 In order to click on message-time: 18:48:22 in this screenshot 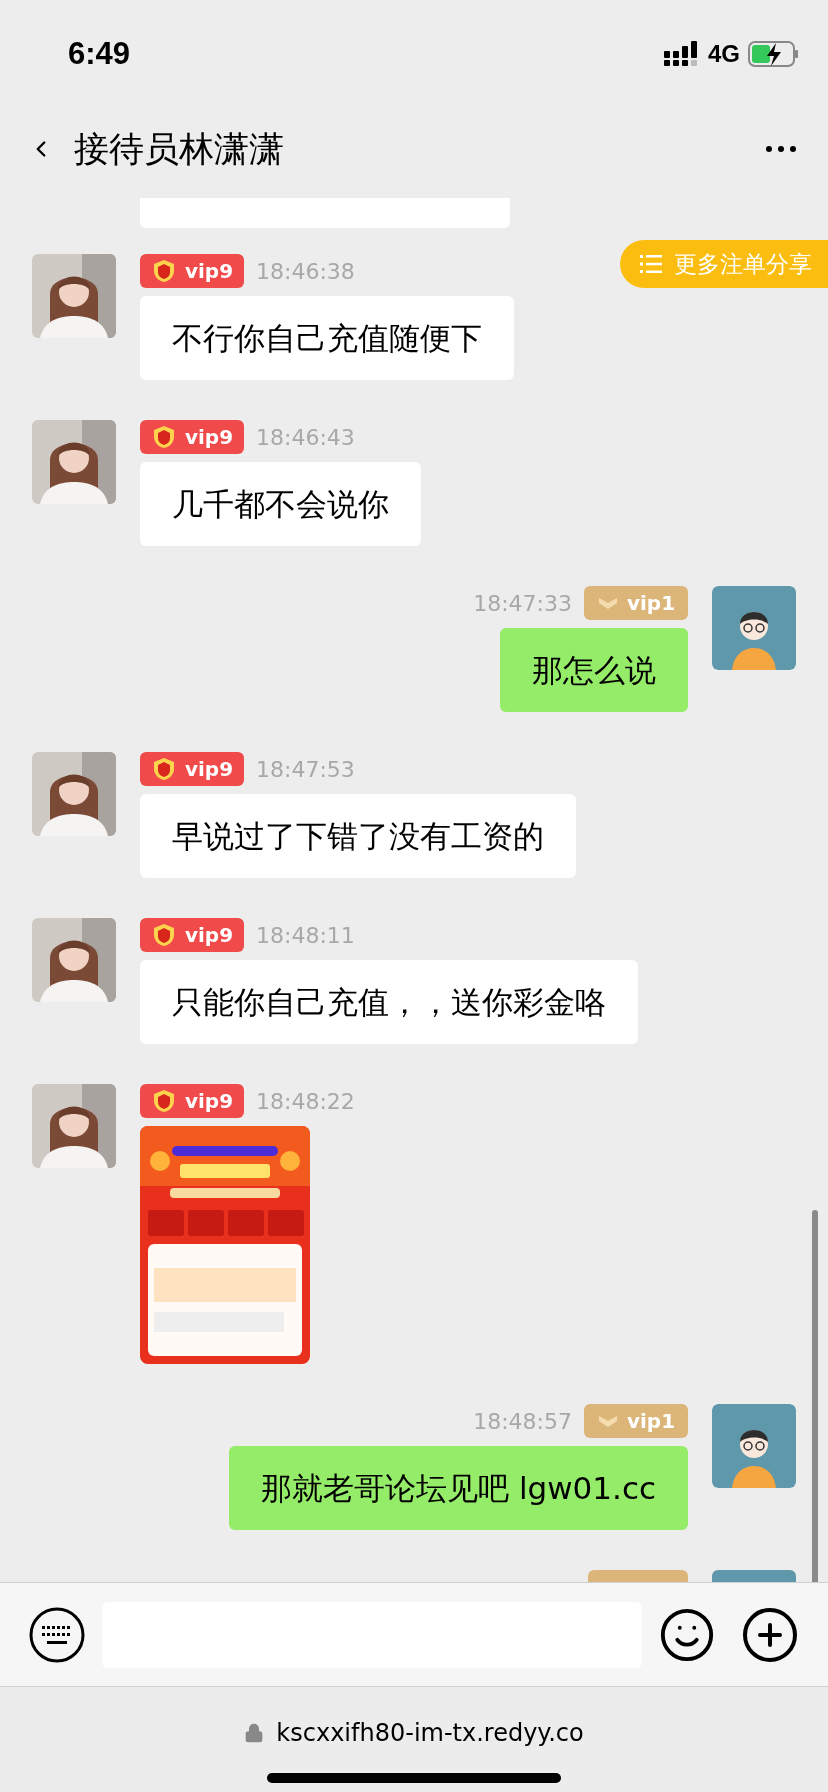, I will do `click(305, 1101)`.